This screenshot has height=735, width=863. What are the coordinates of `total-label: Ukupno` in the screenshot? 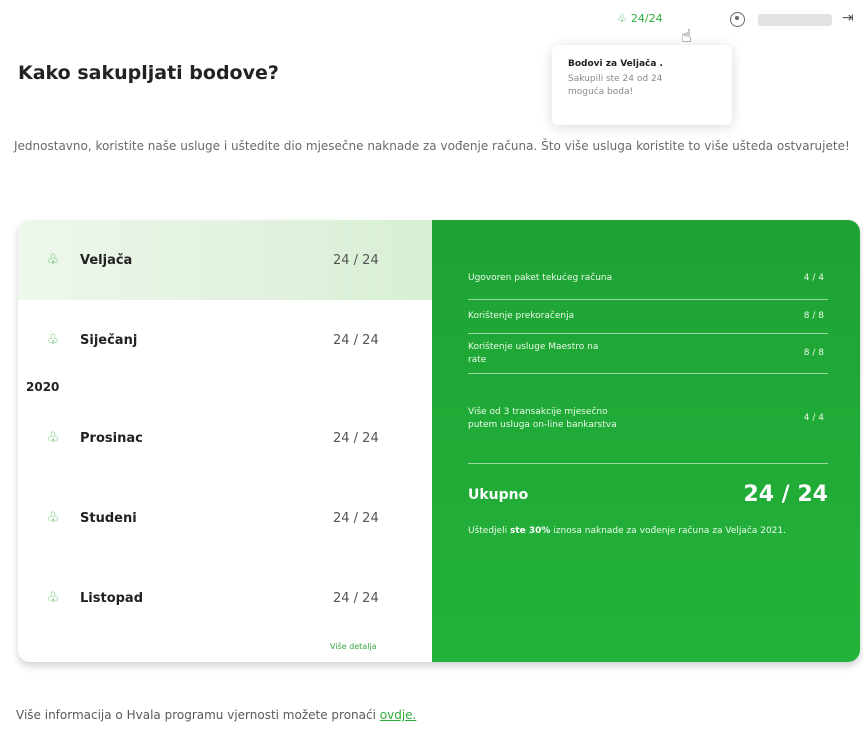 It's located at (498, 494).